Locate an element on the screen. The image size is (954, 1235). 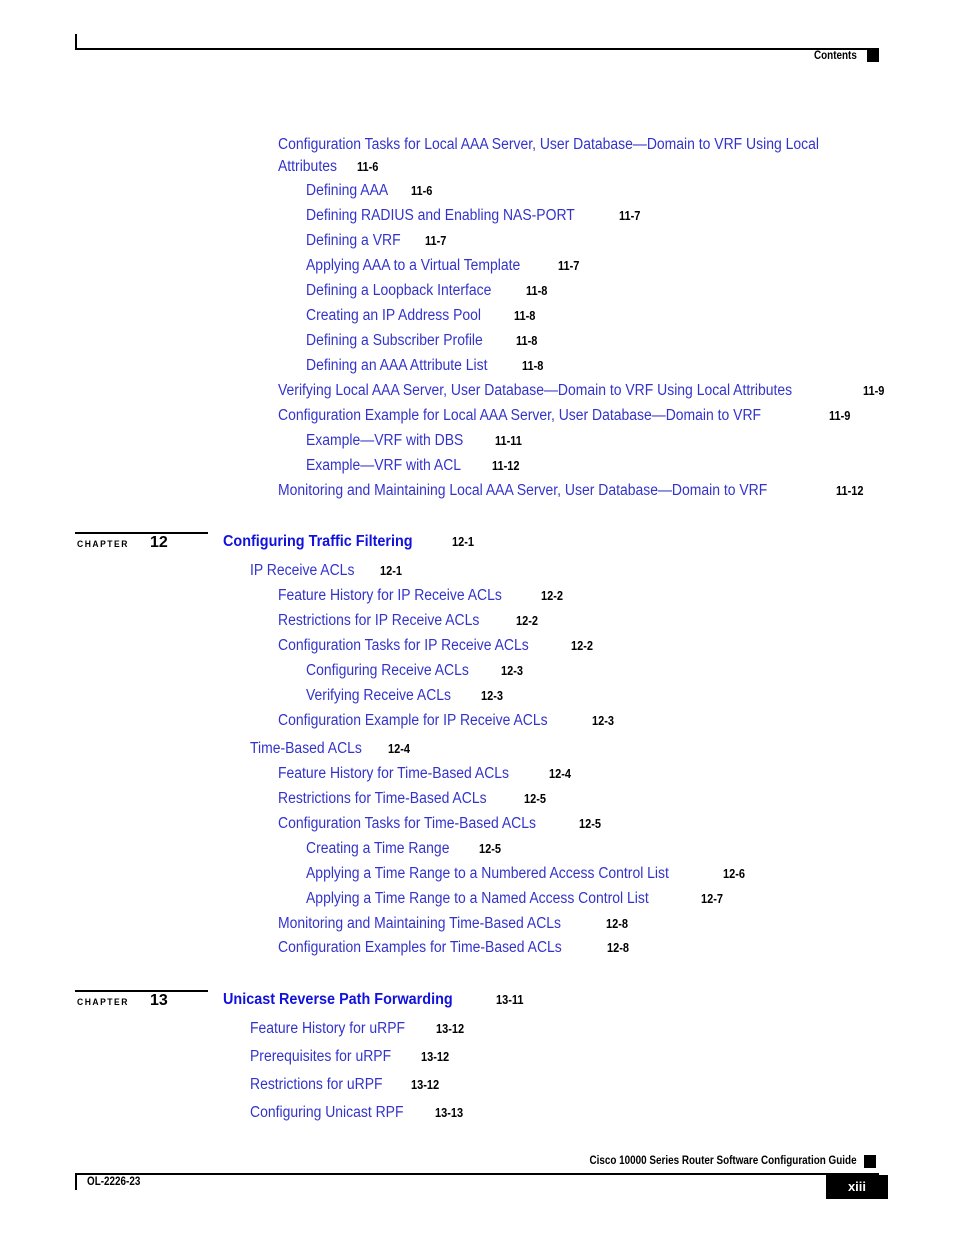
toc-entry-title: Example—VRF with ACL is located at coordinates (383, 466).